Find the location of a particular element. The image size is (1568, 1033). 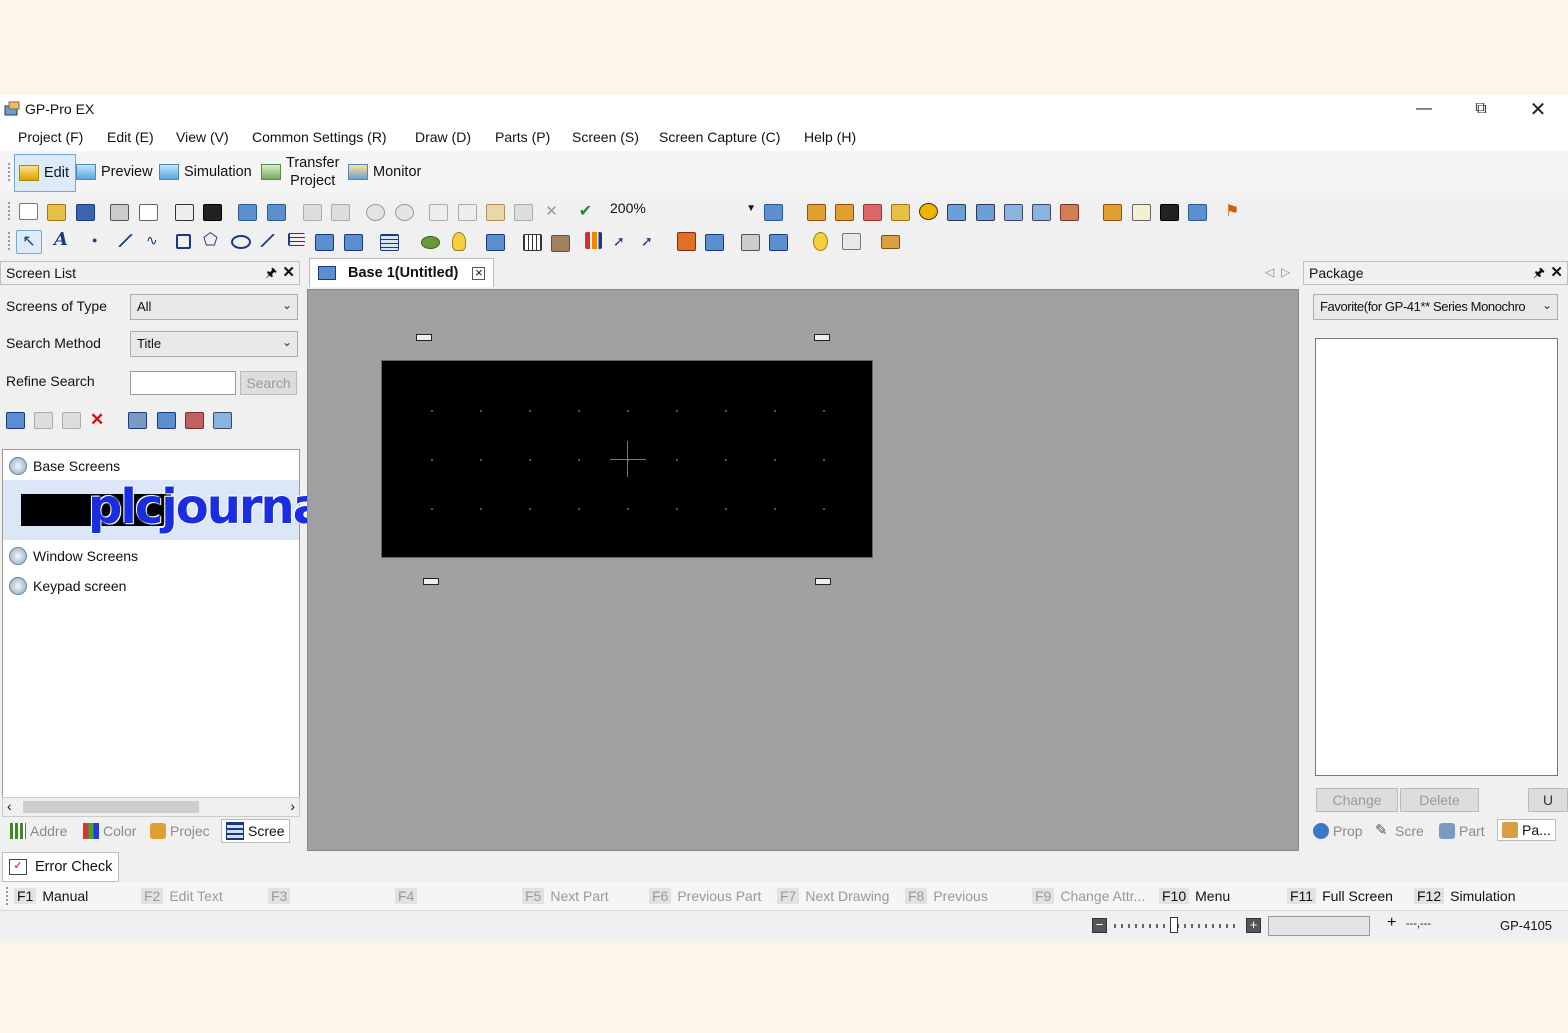

close-tab-icon: × is located at coordinates (479, 273).